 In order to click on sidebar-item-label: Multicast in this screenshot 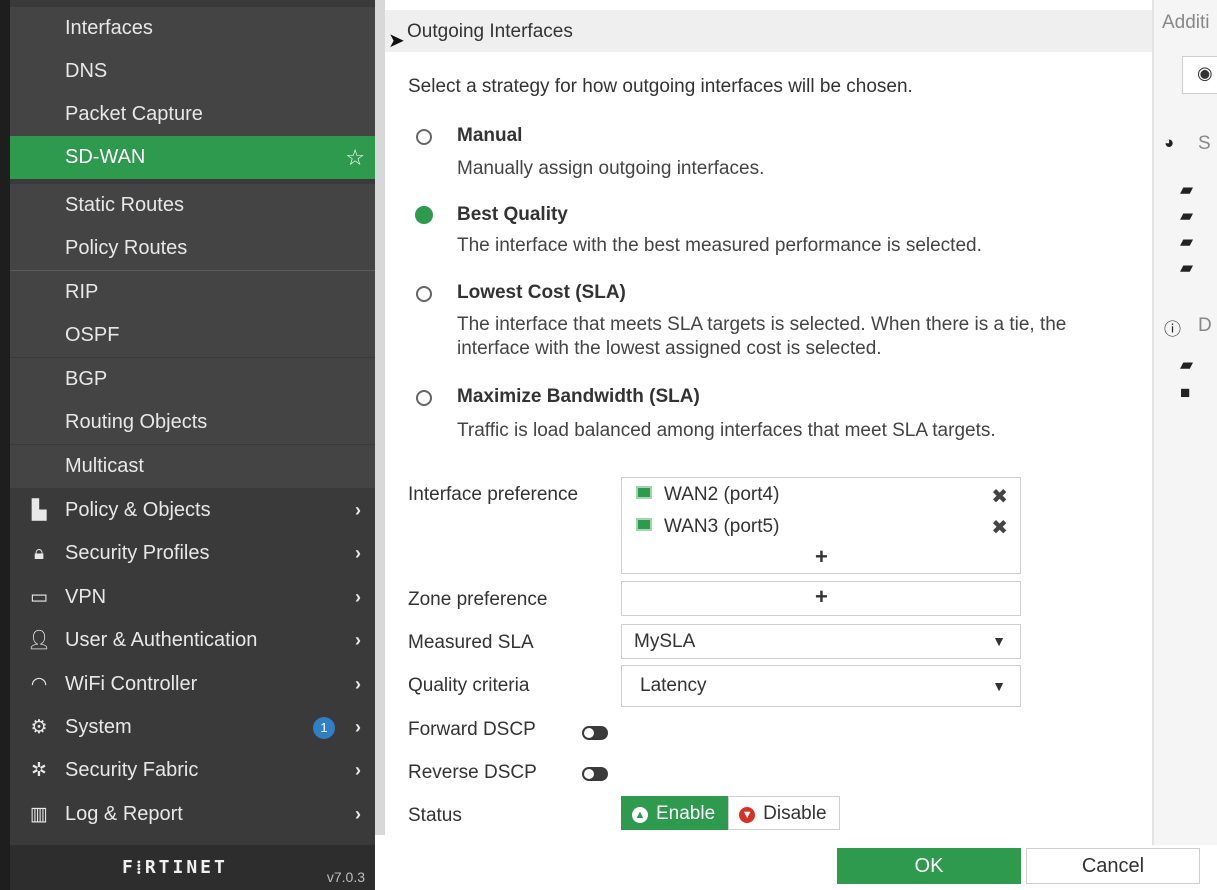, I will do `click(104, 466)`.